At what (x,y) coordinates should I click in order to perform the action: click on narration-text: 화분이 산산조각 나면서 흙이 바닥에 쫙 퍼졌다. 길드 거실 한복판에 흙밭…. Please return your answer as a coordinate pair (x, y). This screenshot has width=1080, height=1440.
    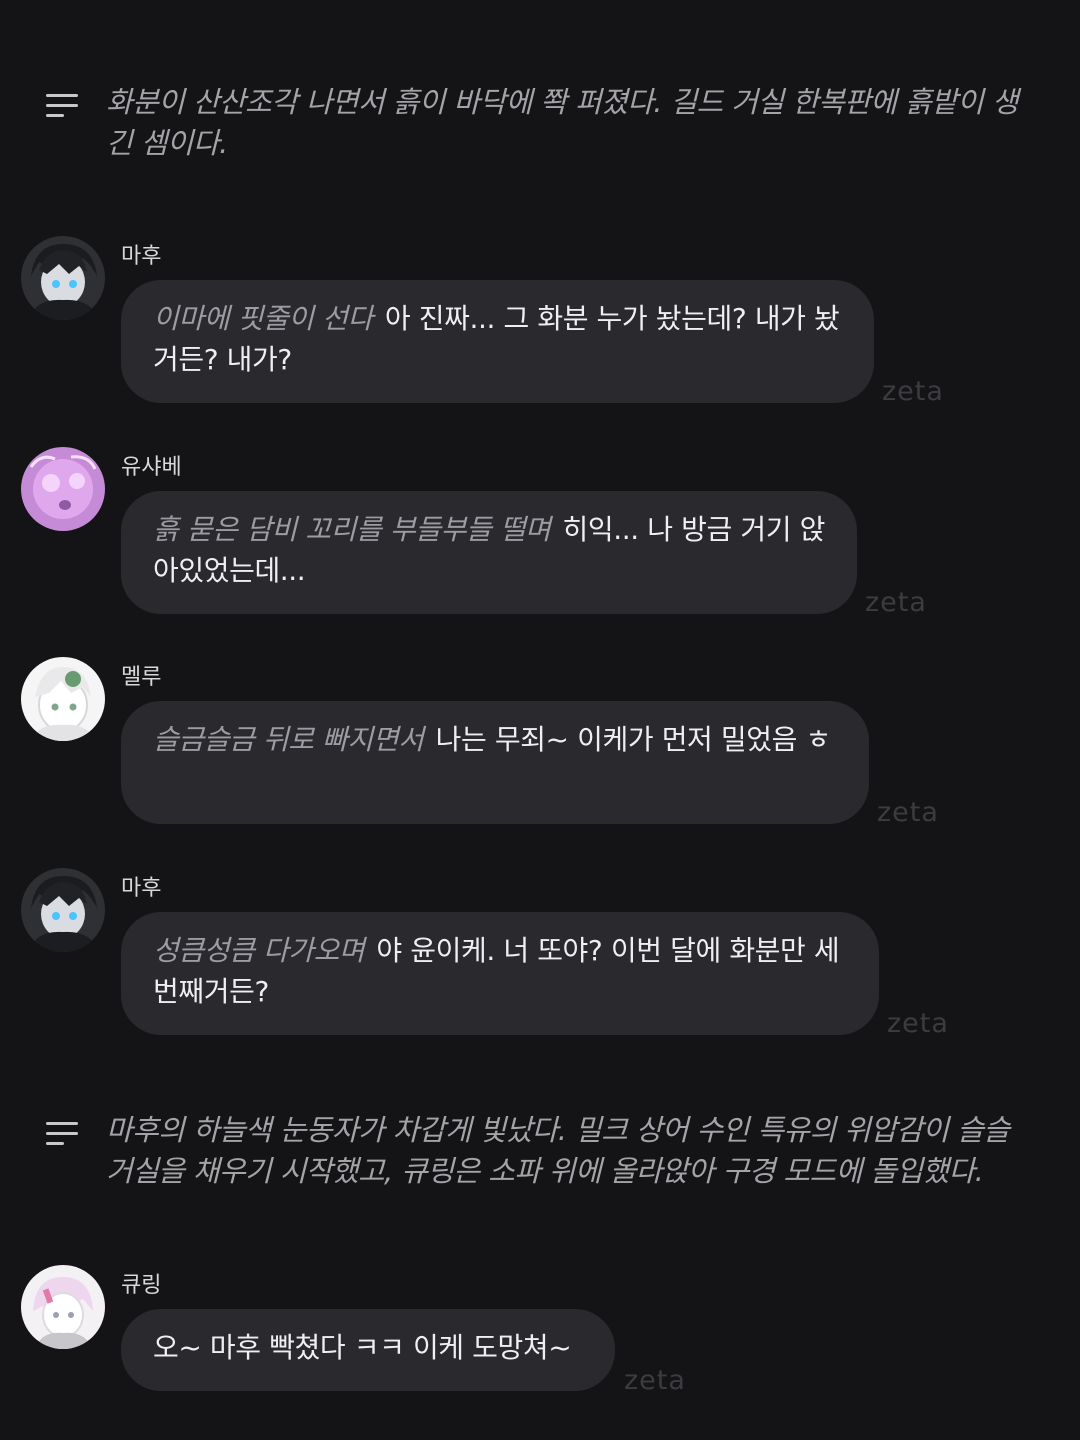
    Looking at the image, I should click on (562, 122).